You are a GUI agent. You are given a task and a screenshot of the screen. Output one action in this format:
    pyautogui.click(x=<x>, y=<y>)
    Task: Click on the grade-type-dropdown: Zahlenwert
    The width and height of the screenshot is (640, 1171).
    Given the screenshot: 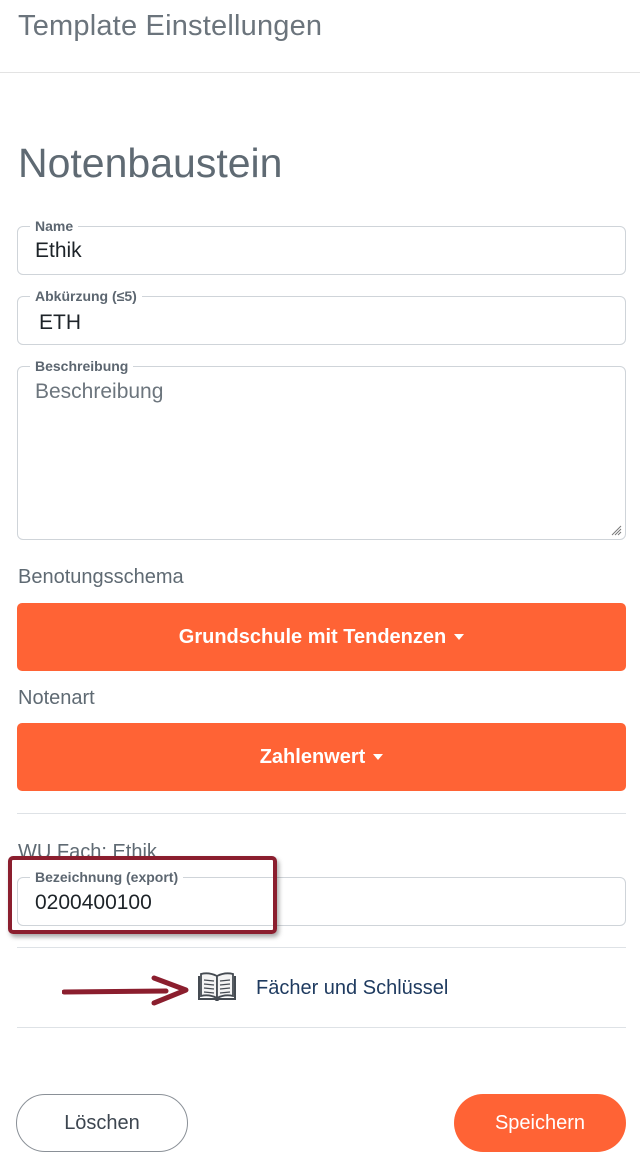 What is the action you would take?
    pyautogui.click(x=321, y=757)
    